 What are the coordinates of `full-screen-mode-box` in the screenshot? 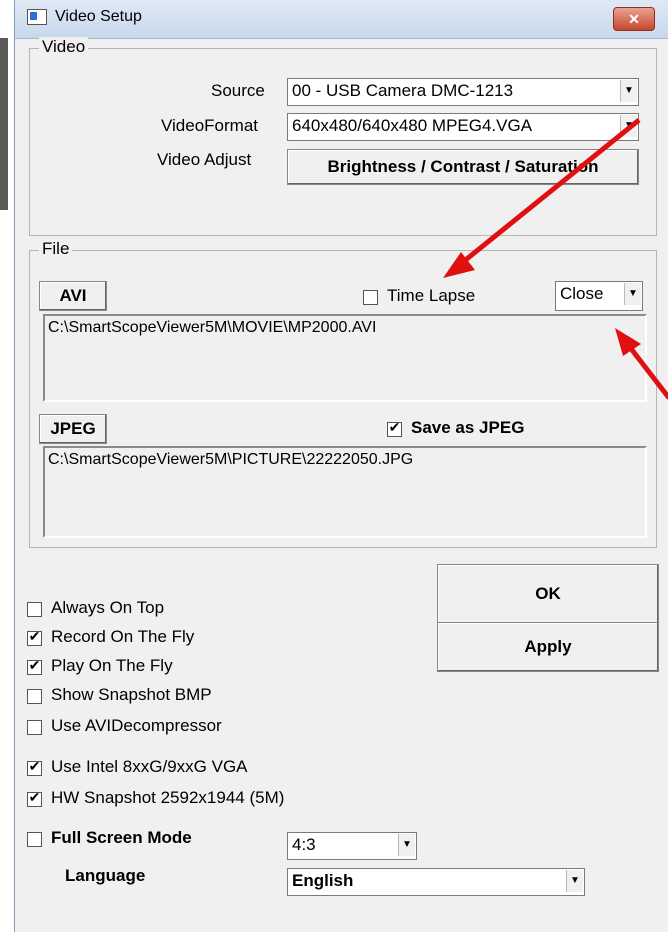 It's located at (34, 839).